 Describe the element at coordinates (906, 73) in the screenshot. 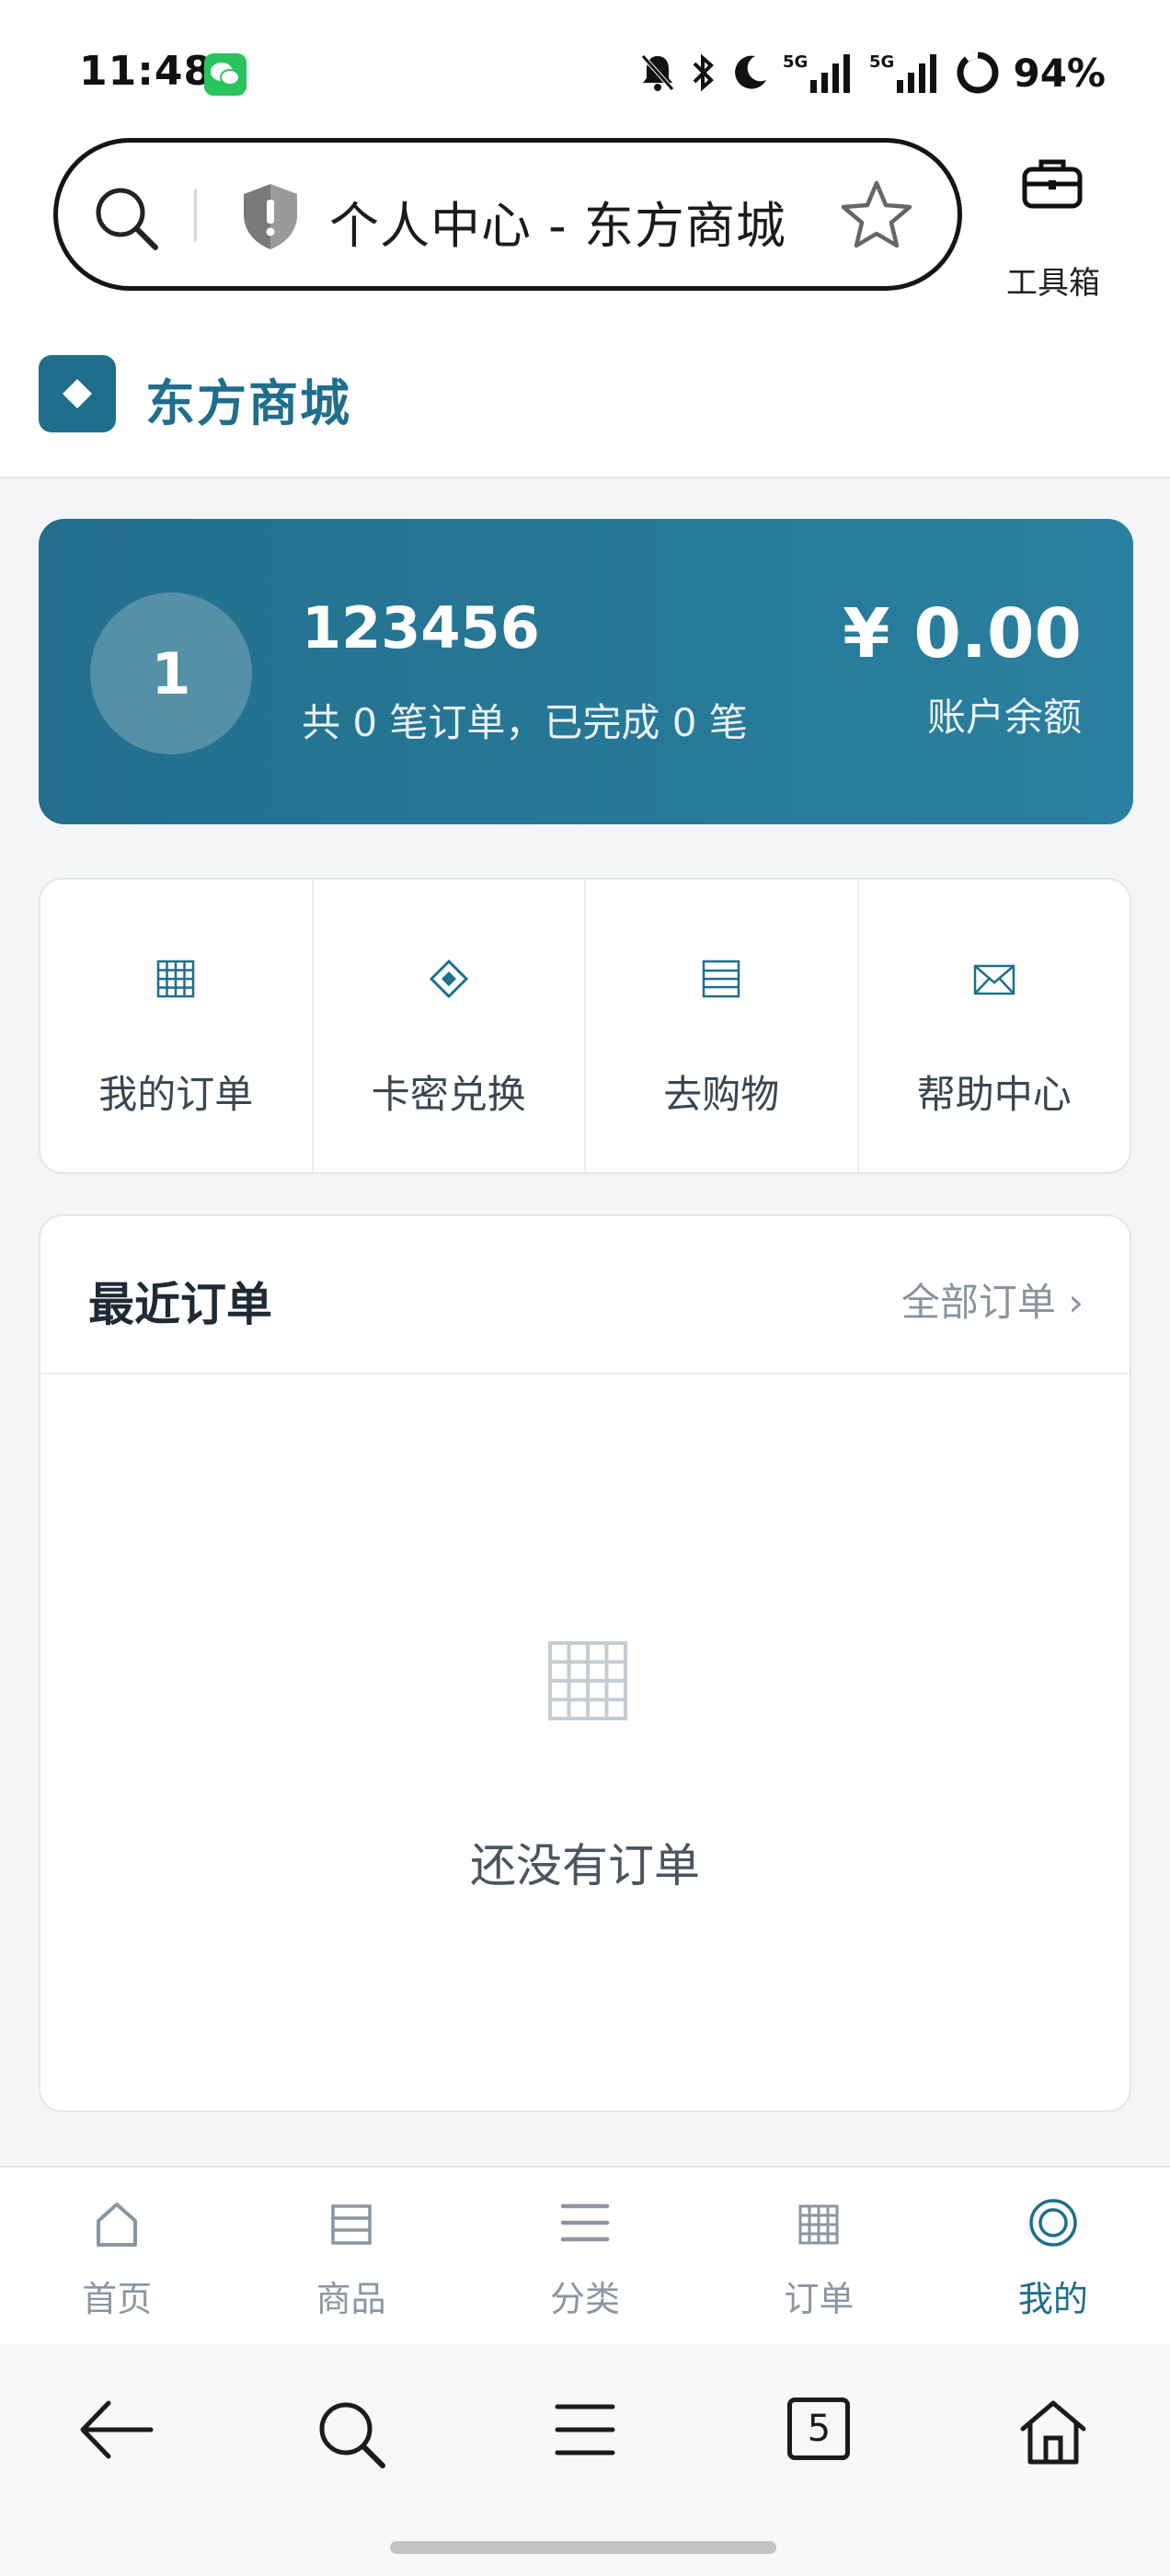

I see `signal-5g-icon-2: 5G` at that location.